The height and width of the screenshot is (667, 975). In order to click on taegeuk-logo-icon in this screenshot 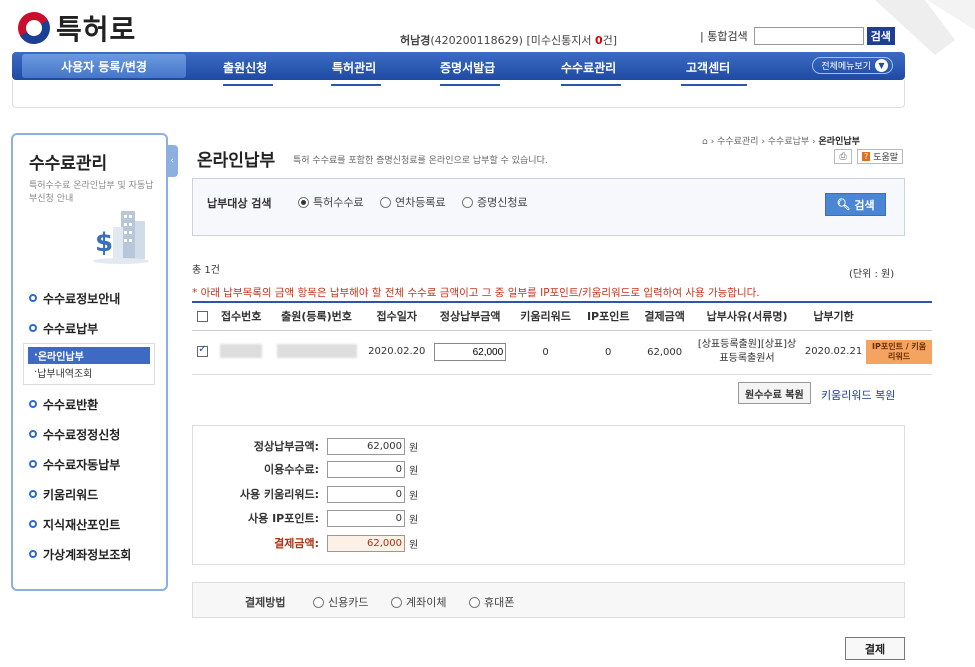, I will do `click(34, 28)`.